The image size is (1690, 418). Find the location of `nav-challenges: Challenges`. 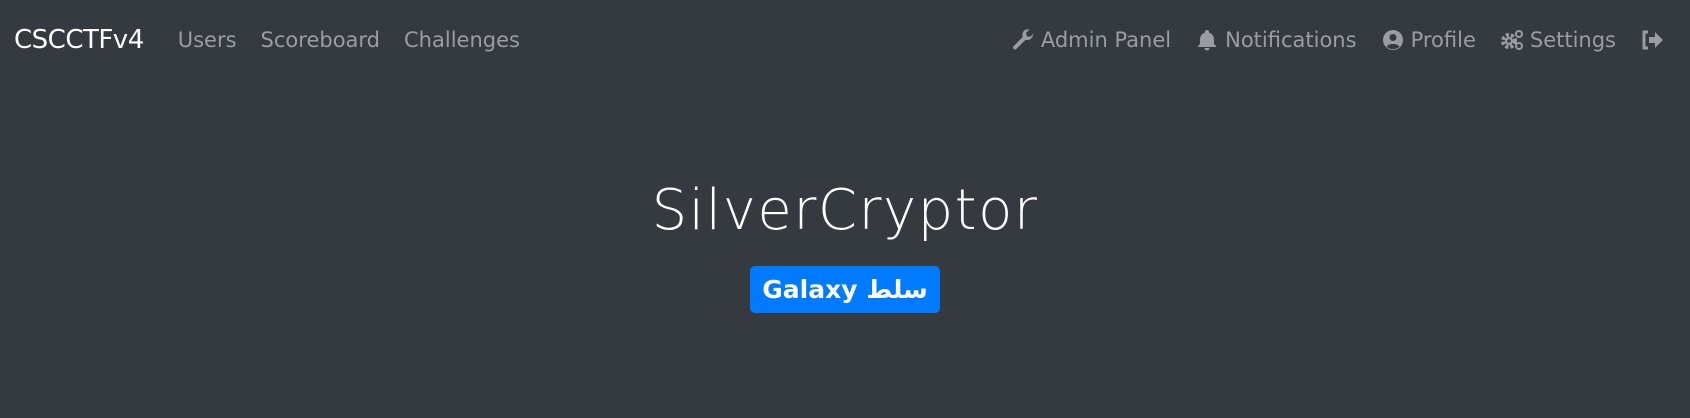

nav-challenges: Challenges is located at coordinates (462, 40).